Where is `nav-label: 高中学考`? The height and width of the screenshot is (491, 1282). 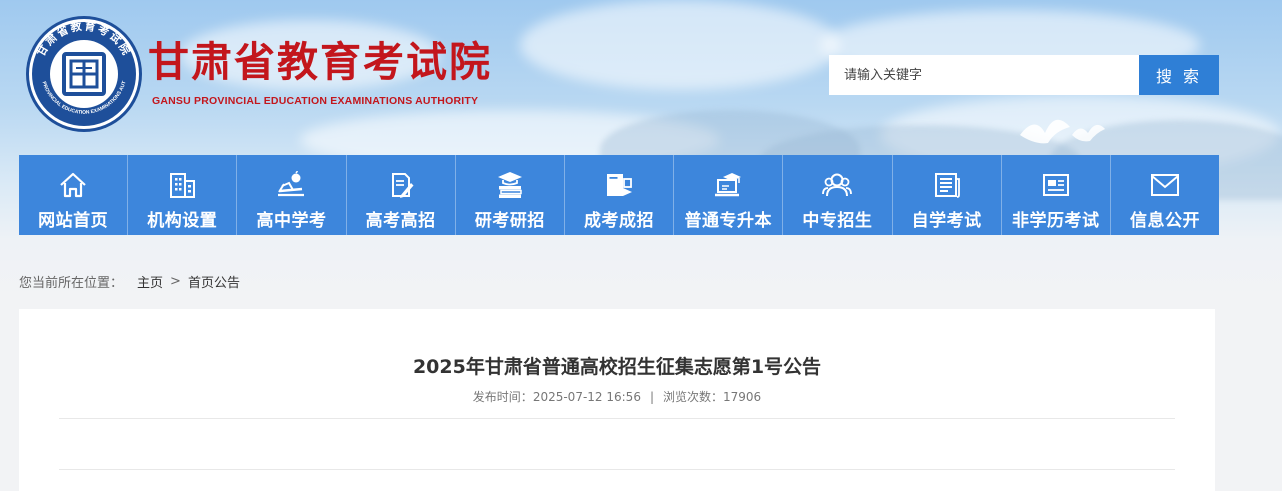 nav-label: 高中学考 is located at coordinates (291, 221).